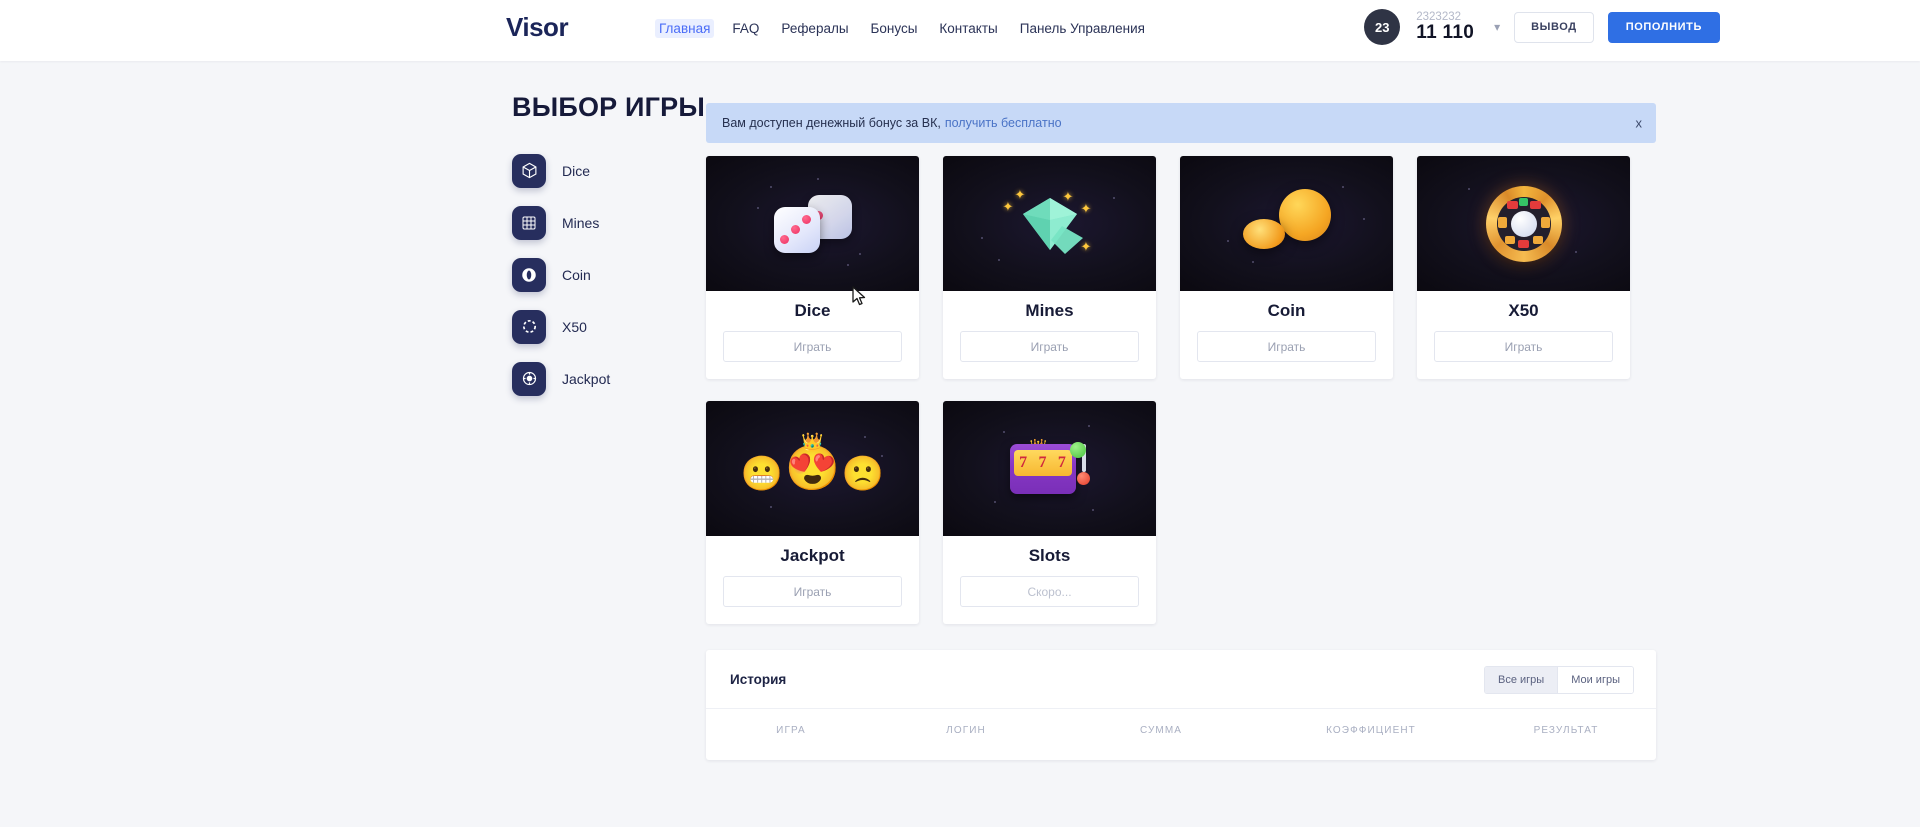  Describe the element at coordinates (612, 378) in the screenshot. I see `sidebar-item-jackpot: Jackpot` at that location.